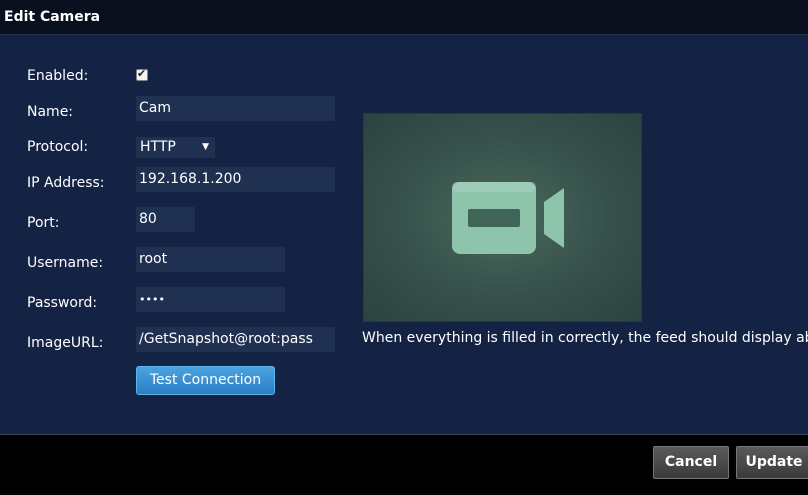 This screenshot has width=808, height=495. Describe the element at coordinates (165, 219) in the screenshot. I see `port-input: 80` at that location.